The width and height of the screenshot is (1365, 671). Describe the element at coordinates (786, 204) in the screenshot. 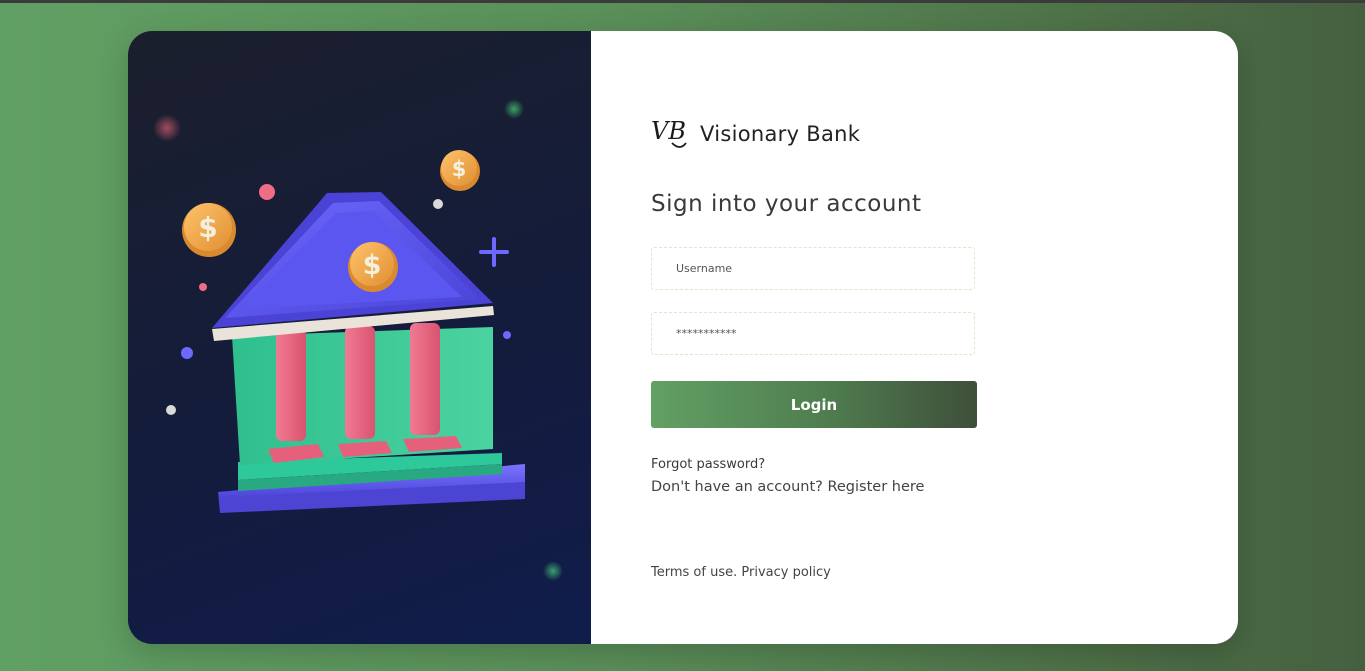

I see `page-title: Sign into your account` at that location.